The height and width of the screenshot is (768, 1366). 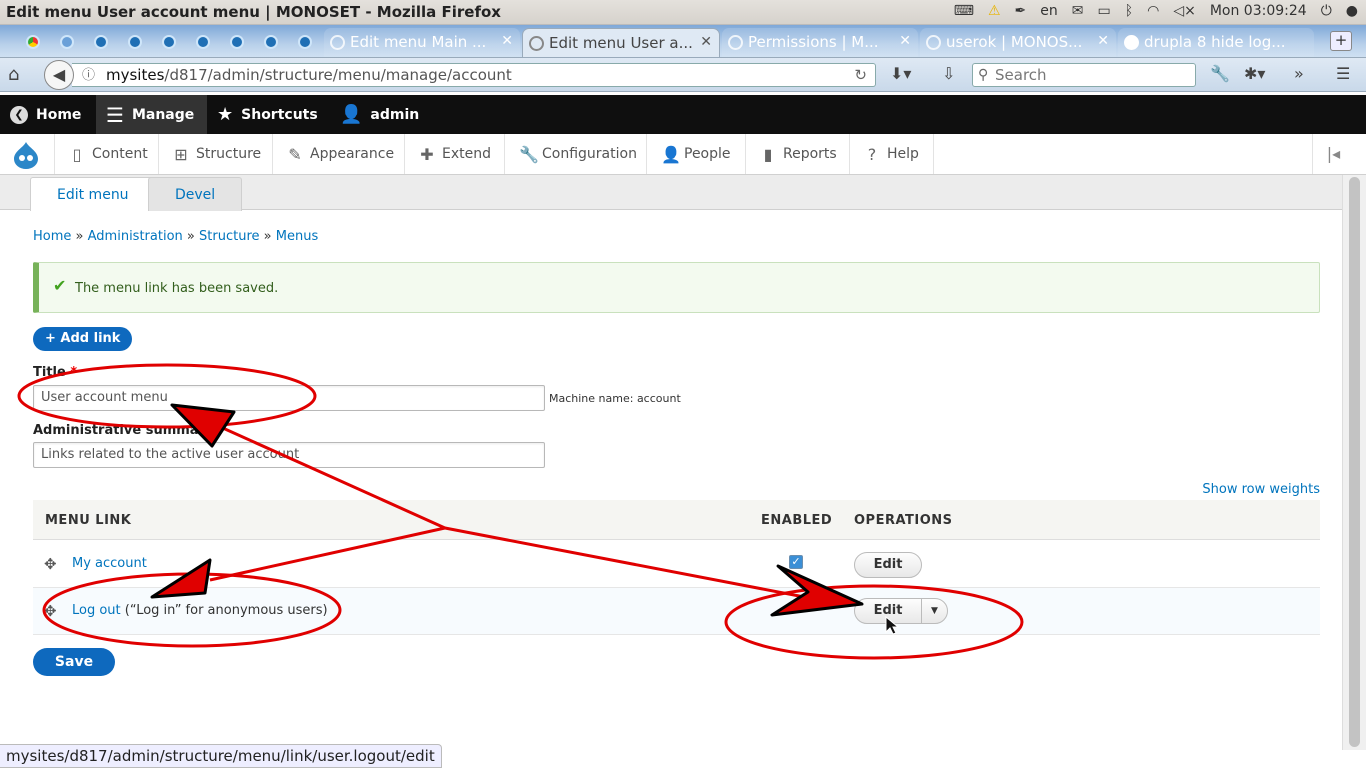 I want to click on reload-icon: ↻, so click(x=860, y=75).